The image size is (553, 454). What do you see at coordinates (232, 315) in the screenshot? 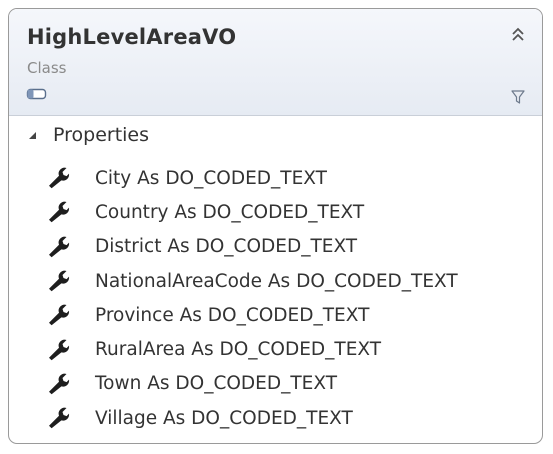
I see `property-label: Province As DO_CODED_TEXT` at bounding box center [232, 315].